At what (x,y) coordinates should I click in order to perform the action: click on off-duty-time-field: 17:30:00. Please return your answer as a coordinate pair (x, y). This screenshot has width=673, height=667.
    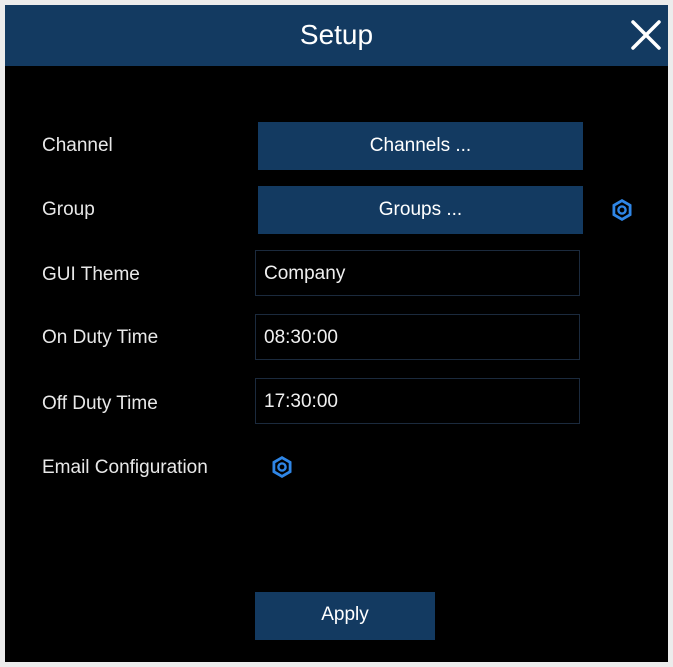
    Looking at the image, I should click on (417, 401).